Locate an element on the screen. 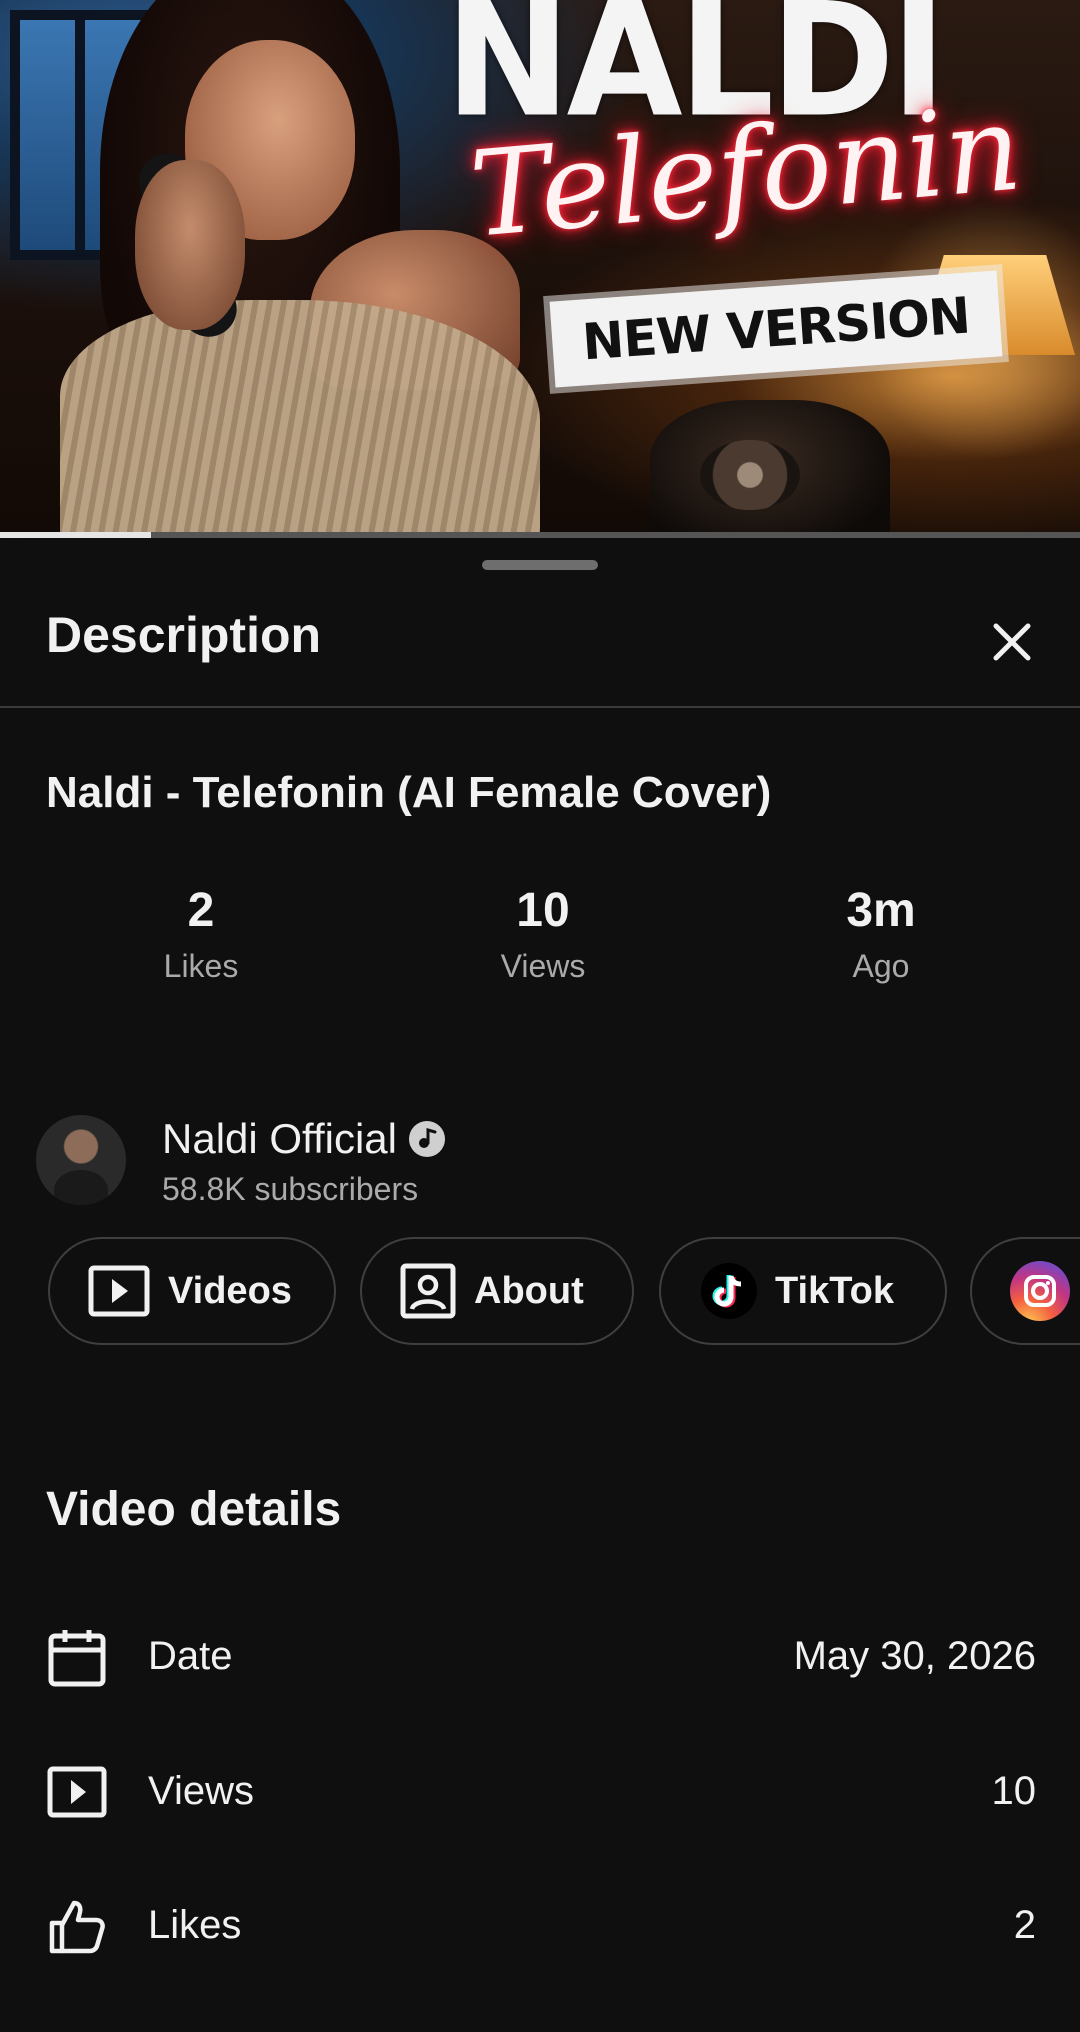  video-details-title: Video details is located at coordinates (194, 1509).